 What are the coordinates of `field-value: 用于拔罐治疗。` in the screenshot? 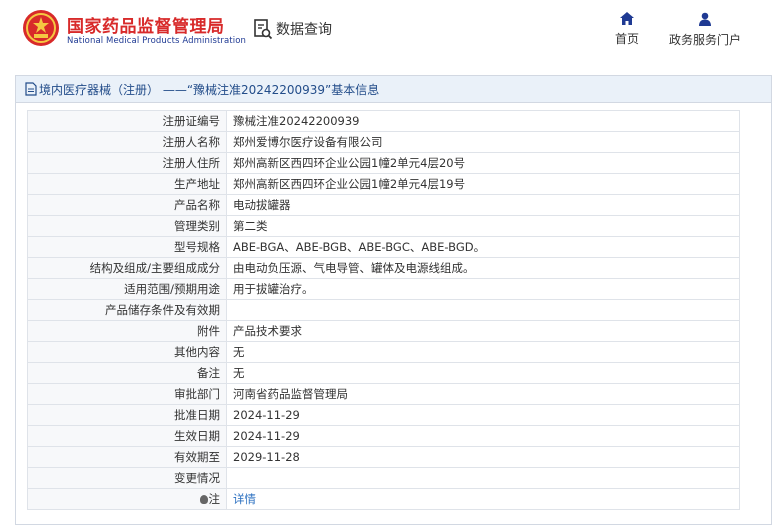 It's located at (483, 289).